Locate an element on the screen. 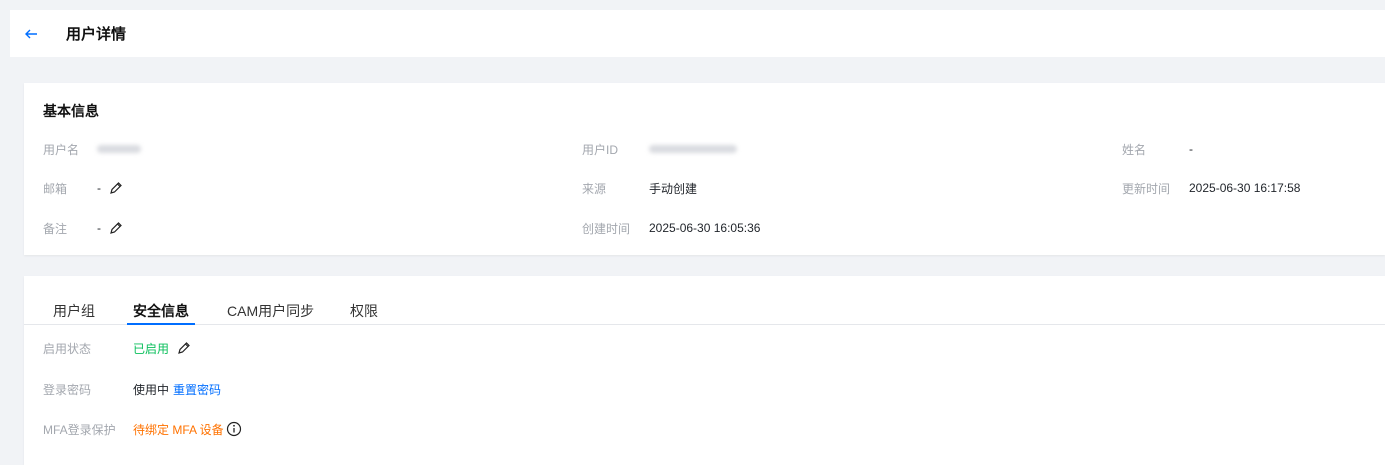 The image size is (1385, 465). redacted-username is located at coordinates (119, 149).